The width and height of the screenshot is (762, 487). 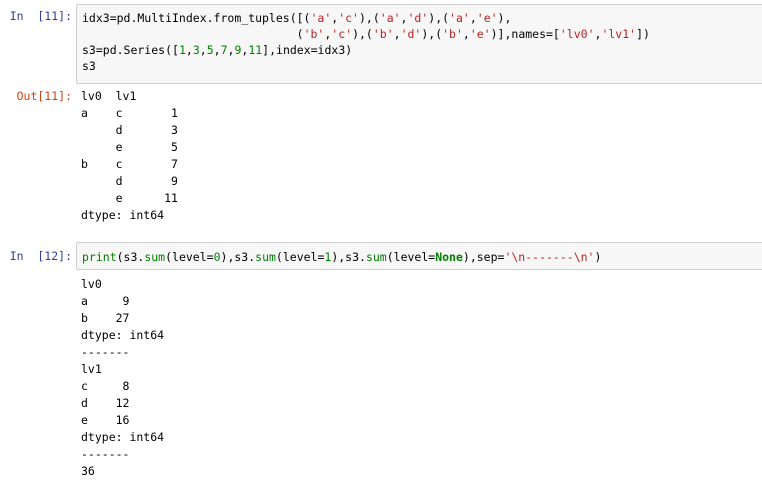 What do you see at coordinates (40, 256) in the screenshot?
I see `input-prompt: In [12]:` at bounding box center [40, 256].